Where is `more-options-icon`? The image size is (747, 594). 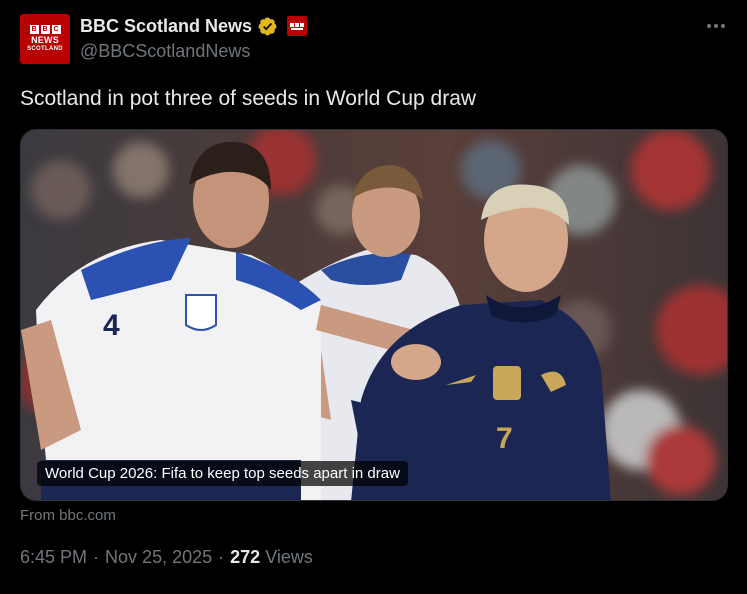 more-options-icon is located at coordinates (716, 26).